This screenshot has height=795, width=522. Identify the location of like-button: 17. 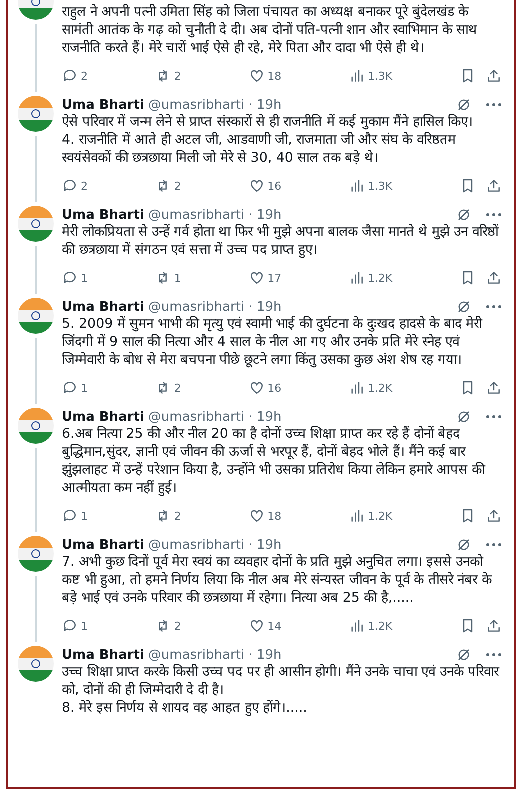
(265, 278).